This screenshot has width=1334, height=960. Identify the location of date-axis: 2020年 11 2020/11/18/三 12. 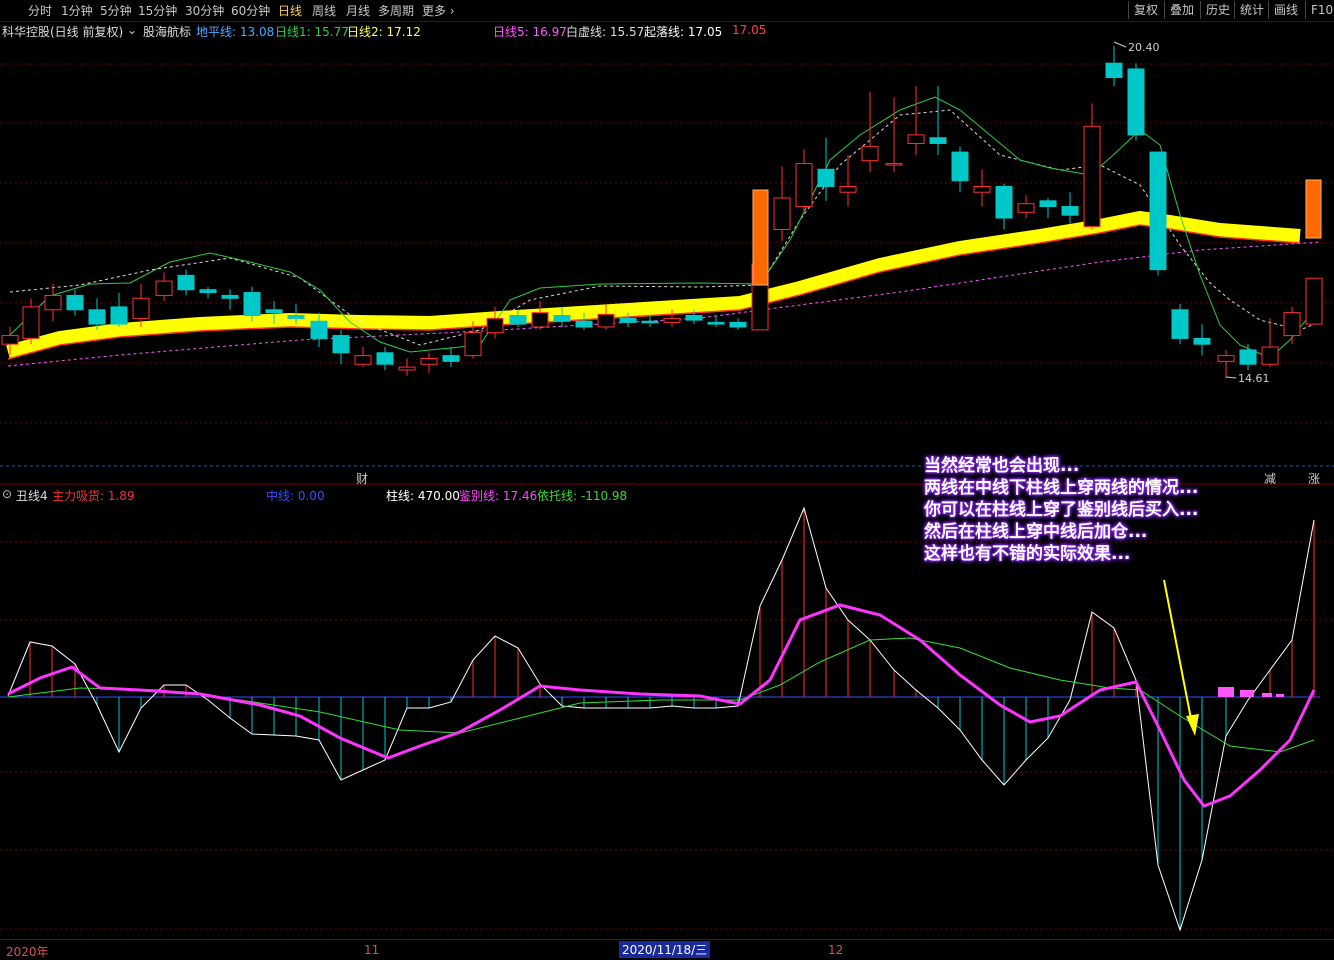
(667, 949).